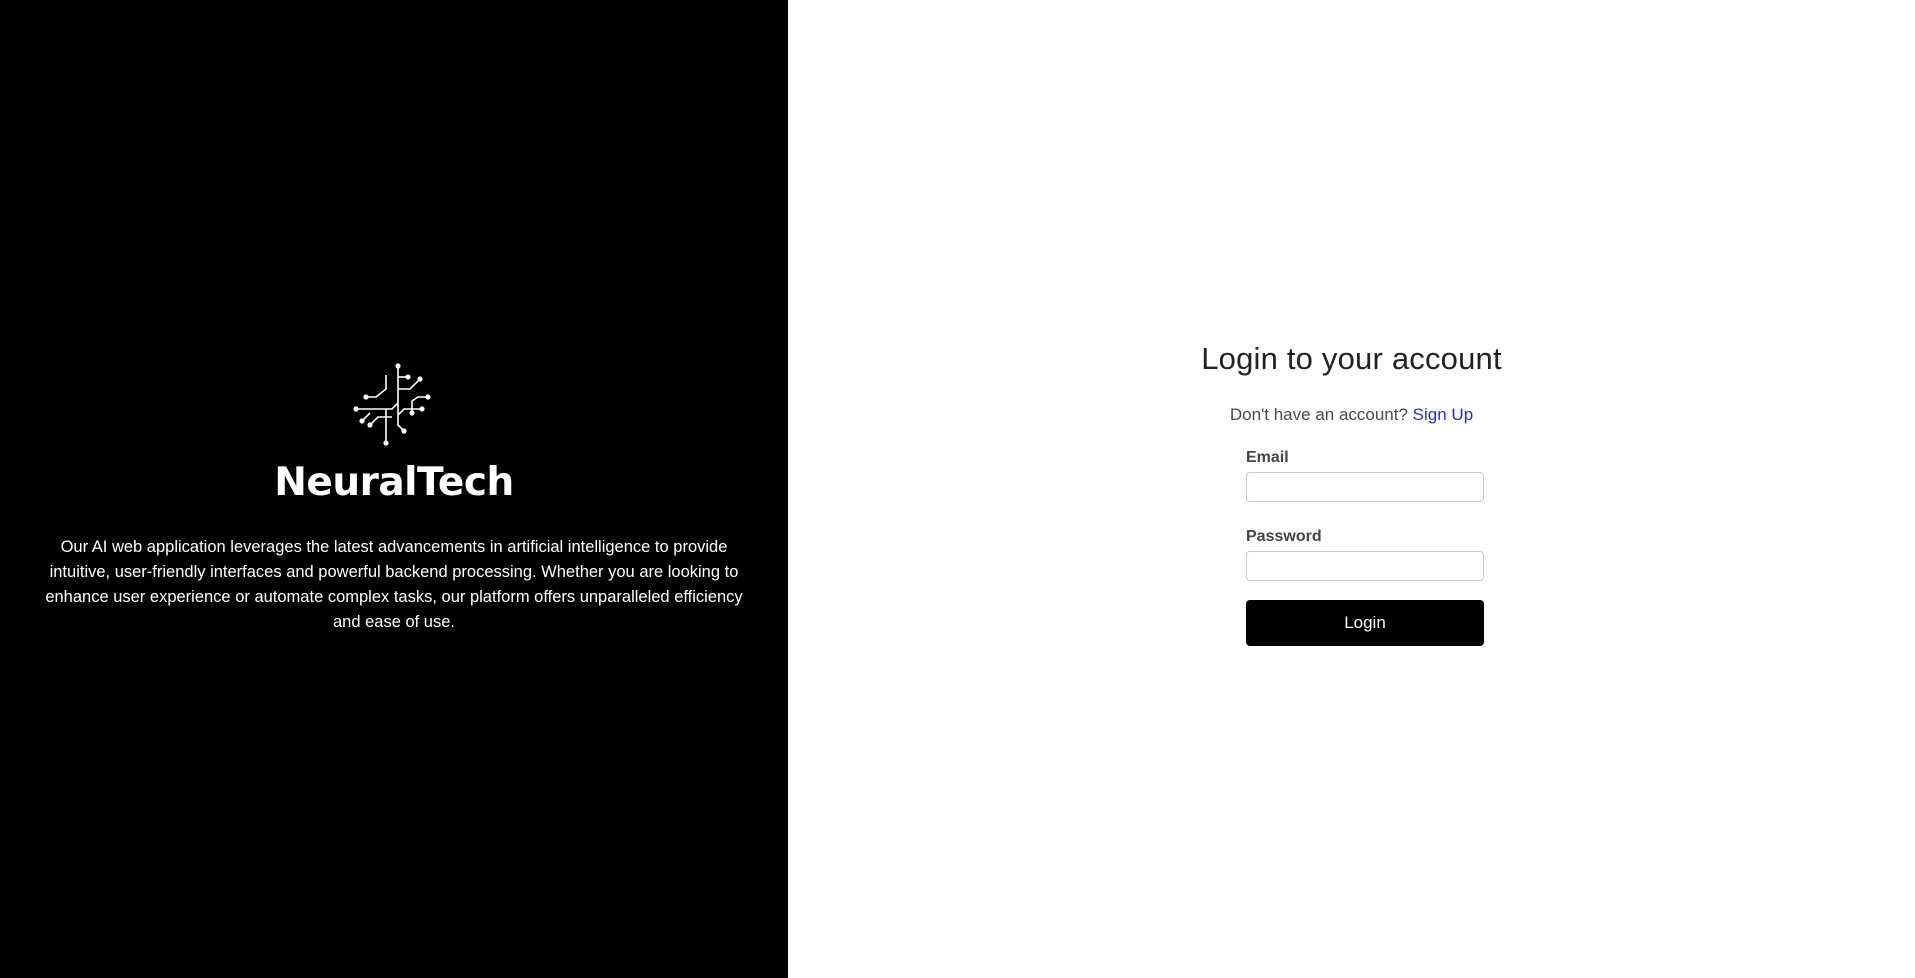  What do you see at coordinates (1351, 358) in the screenshot?
I see `page-title: Login to your account` at bounding box center [1351, 358].